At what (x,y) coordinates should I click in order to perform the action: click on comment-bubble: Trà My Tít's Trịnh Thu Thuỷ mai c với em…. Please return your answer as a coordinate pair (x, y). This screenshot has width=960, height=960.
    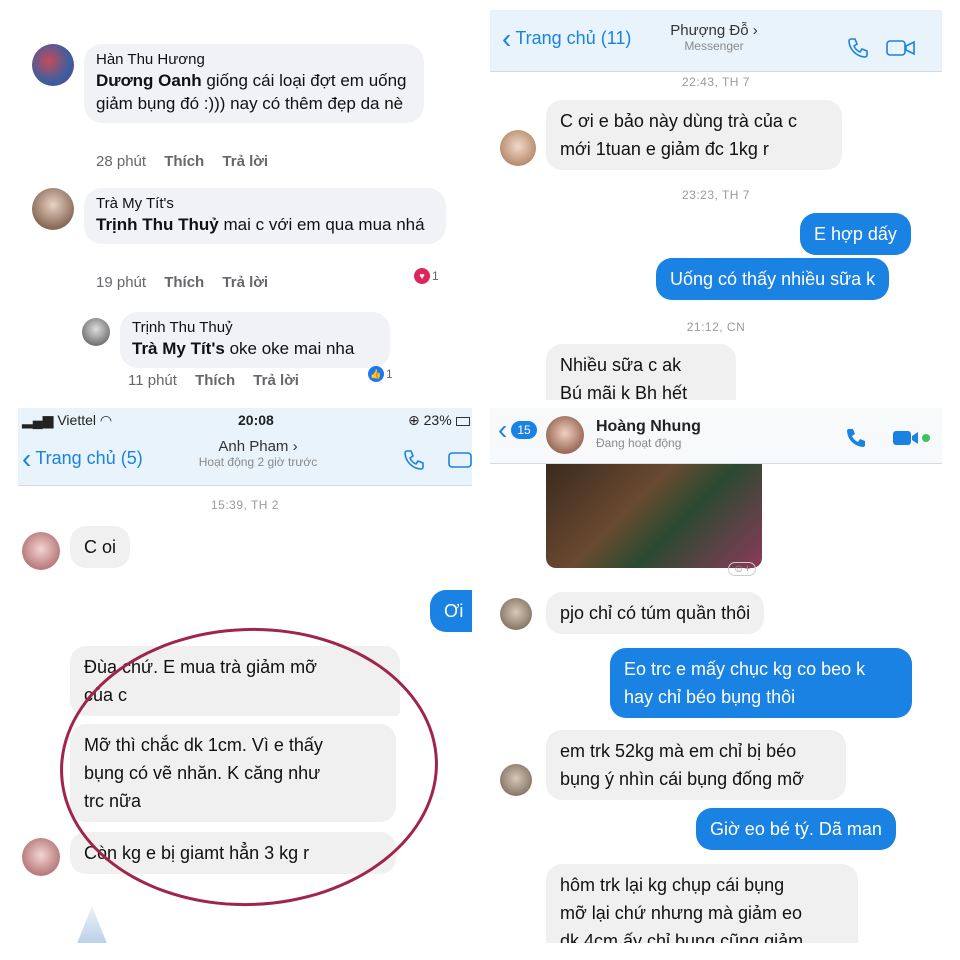
    Looking at the image, I should click on (265, 216).